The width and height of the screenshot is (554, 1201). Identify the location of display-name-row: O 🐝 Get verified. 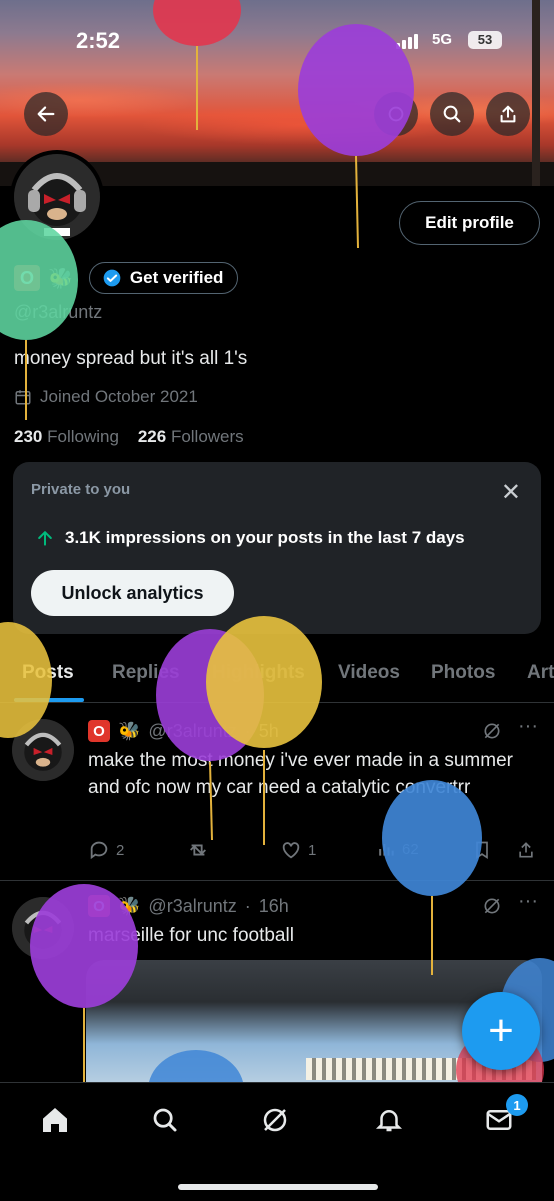
(126, 278).